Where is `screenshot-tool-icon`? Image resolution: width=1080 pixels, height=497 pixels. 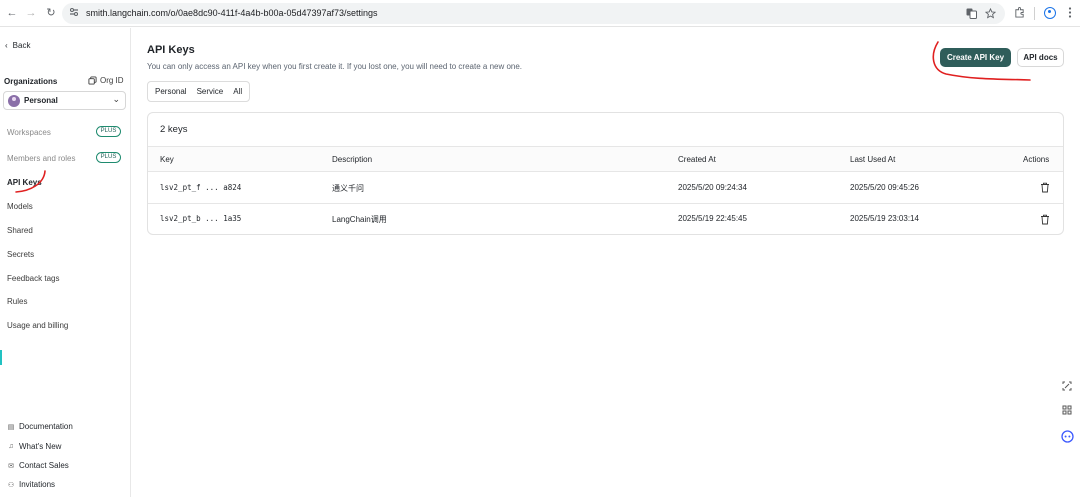 screenshot-tool-icon is located at coordinates (1067, 388).